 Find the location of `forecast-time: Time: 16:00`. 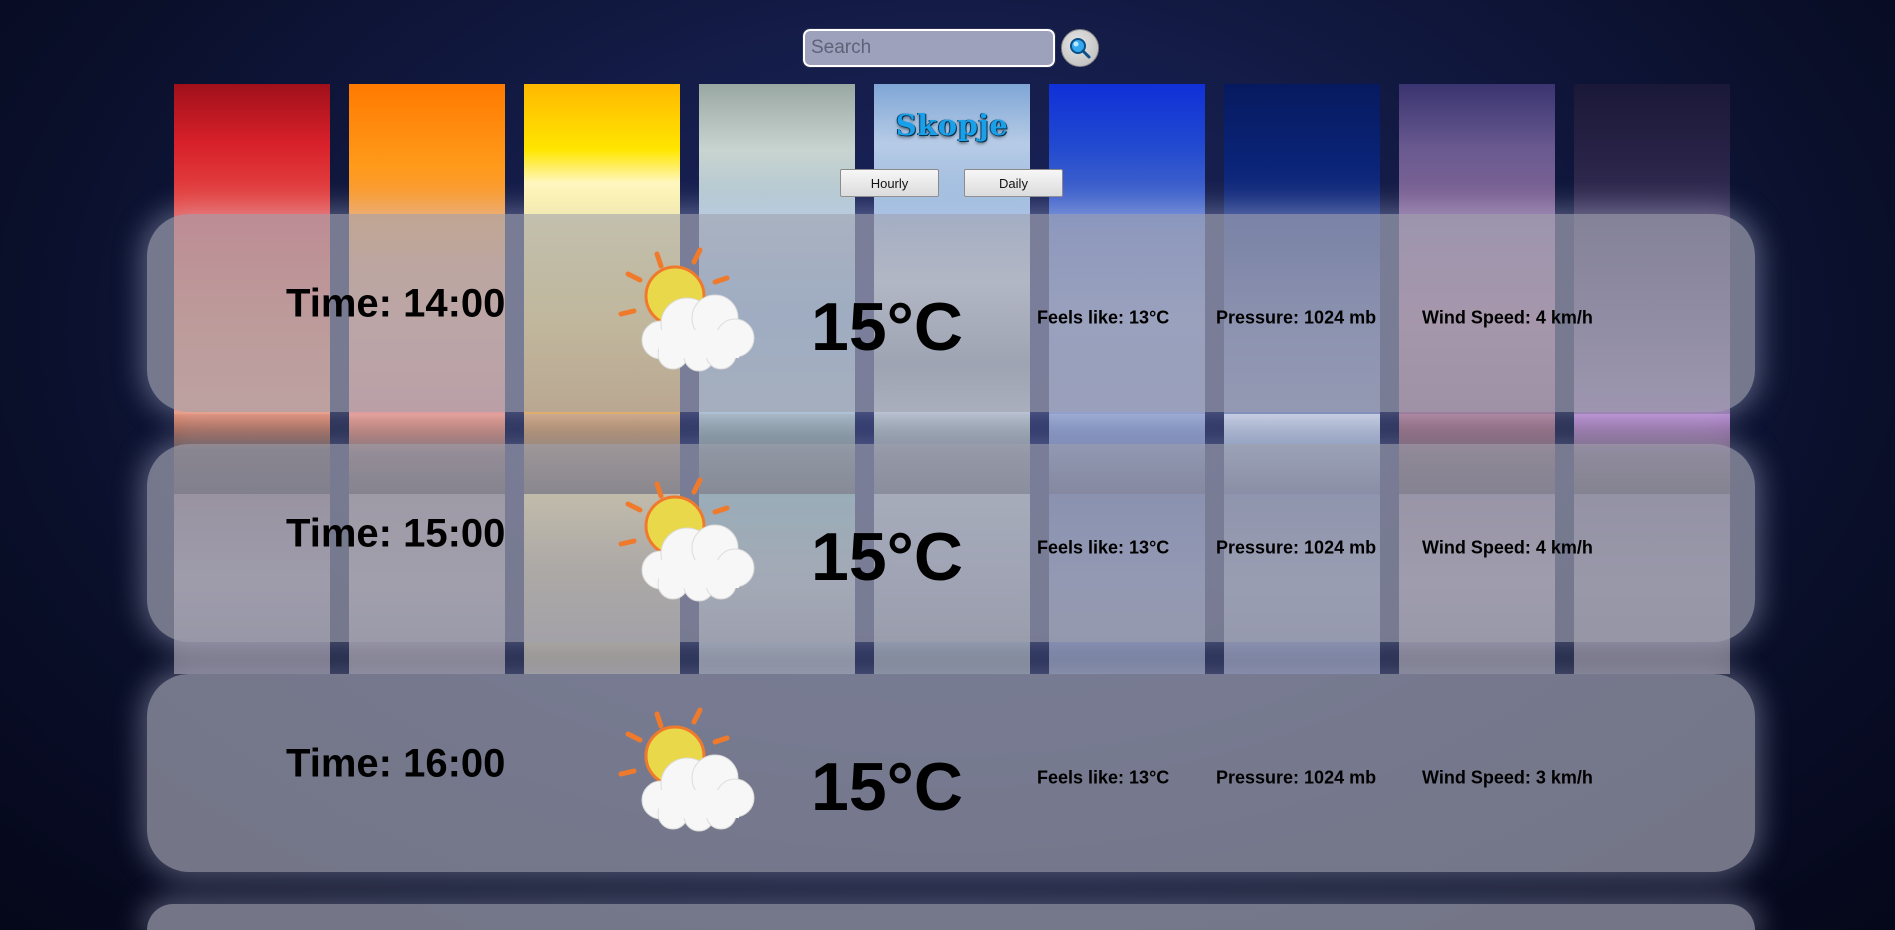

forecast-time: Time: 16:00 is located at coordinates (396, 763).